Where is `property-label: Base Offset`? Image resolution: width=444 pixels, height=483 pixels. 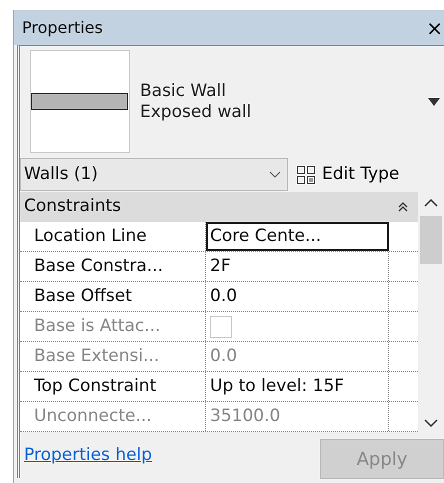 property-label: Base Offset is located at coordinates (113, 296).